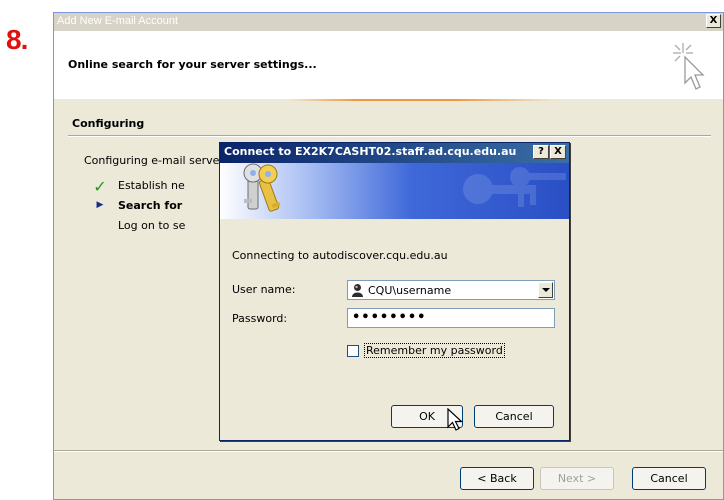  I want to click on dialog-banner, so click(394, 191).